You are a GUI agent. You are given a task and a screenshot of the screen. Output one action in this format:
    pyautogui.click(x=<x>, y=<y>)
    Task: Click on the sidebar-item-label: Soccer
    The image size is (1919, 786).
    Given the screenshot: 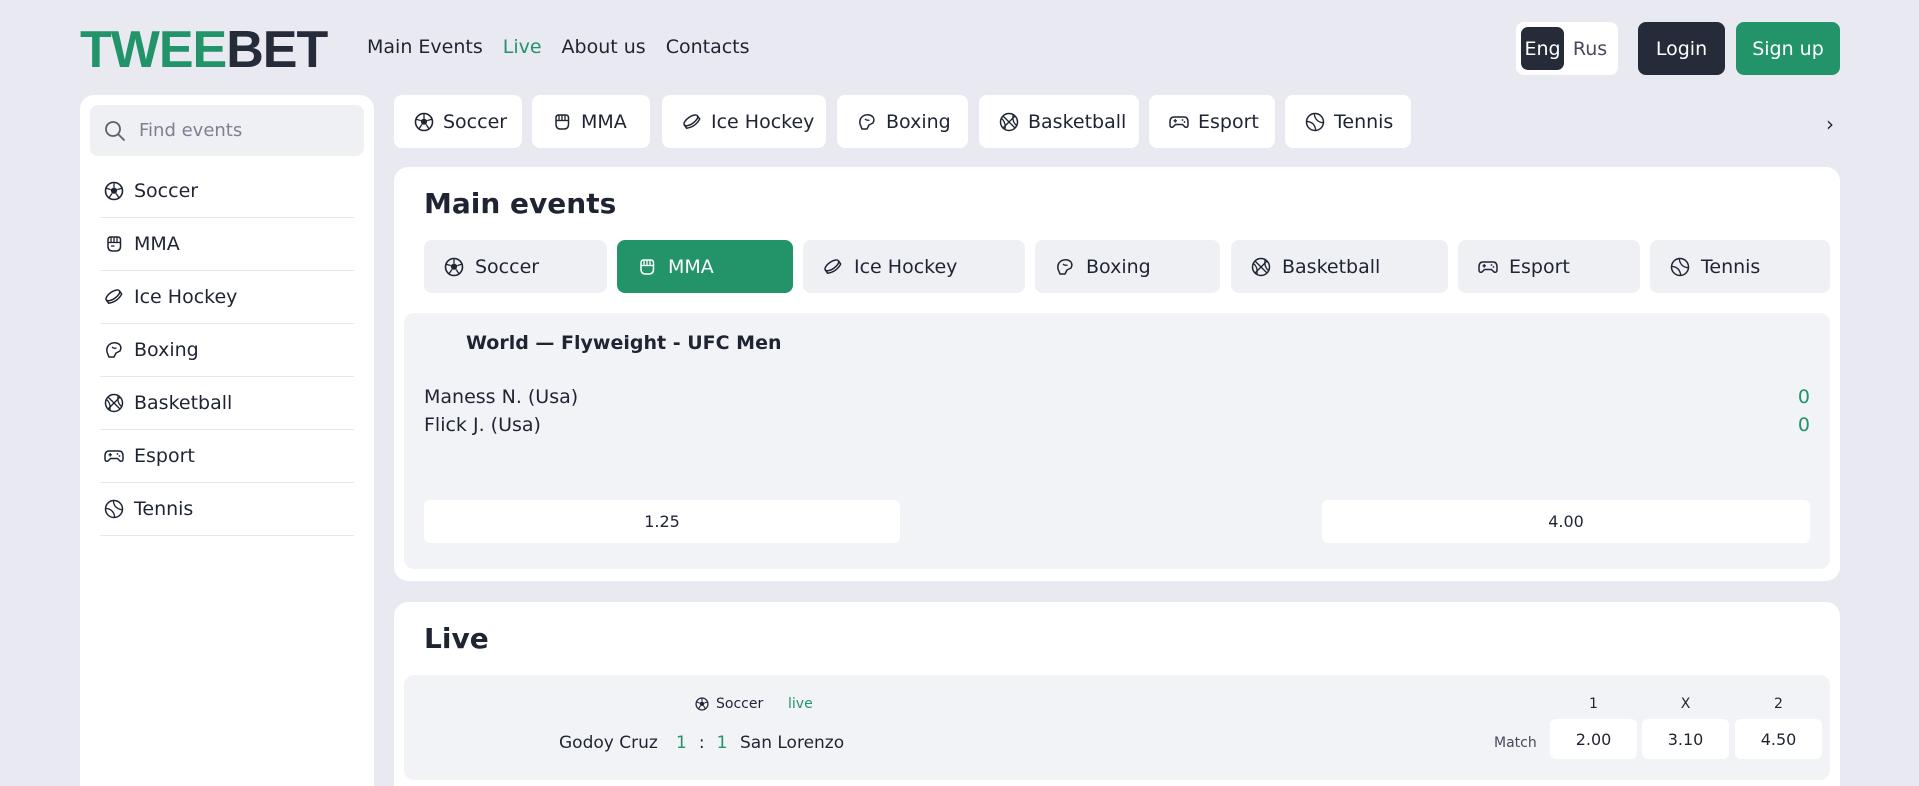 What is the action you would take?
    pyautogui.click(x=166, y=191)
    